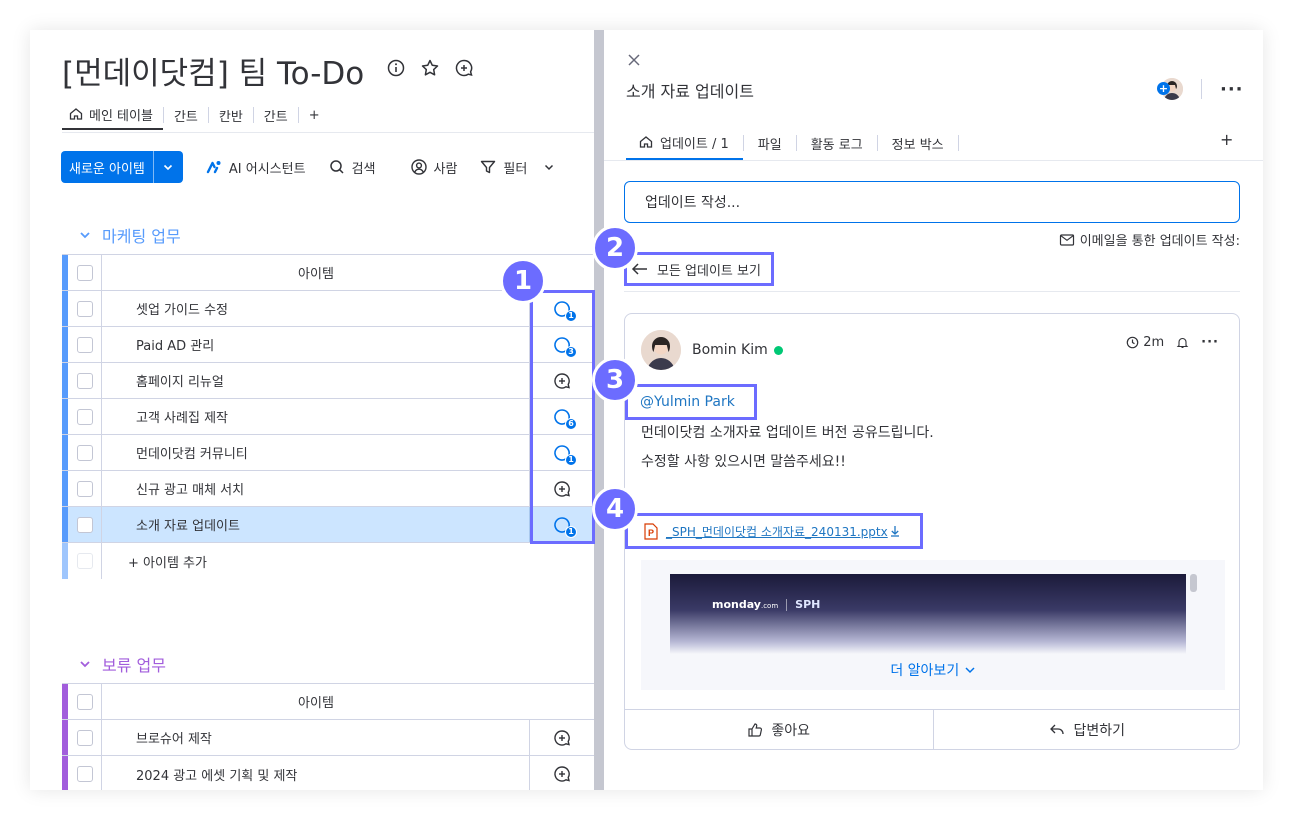 This screenshot has height=820, width=1293. What do you see at coordinates (186, 115) in the screenshot?
I see `view-tab-gantt: 간트` at bounding box center [186, 115].